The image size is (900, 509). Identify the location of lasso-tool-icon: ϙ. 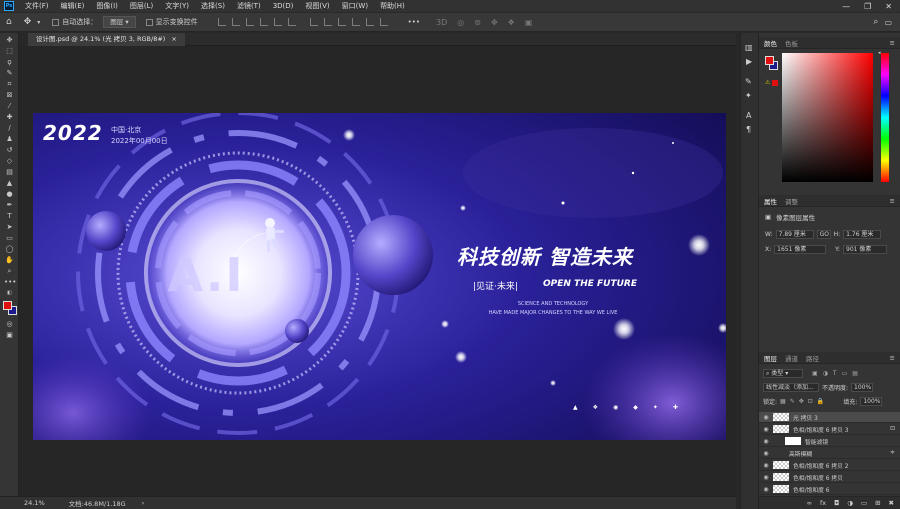
(9, 62).